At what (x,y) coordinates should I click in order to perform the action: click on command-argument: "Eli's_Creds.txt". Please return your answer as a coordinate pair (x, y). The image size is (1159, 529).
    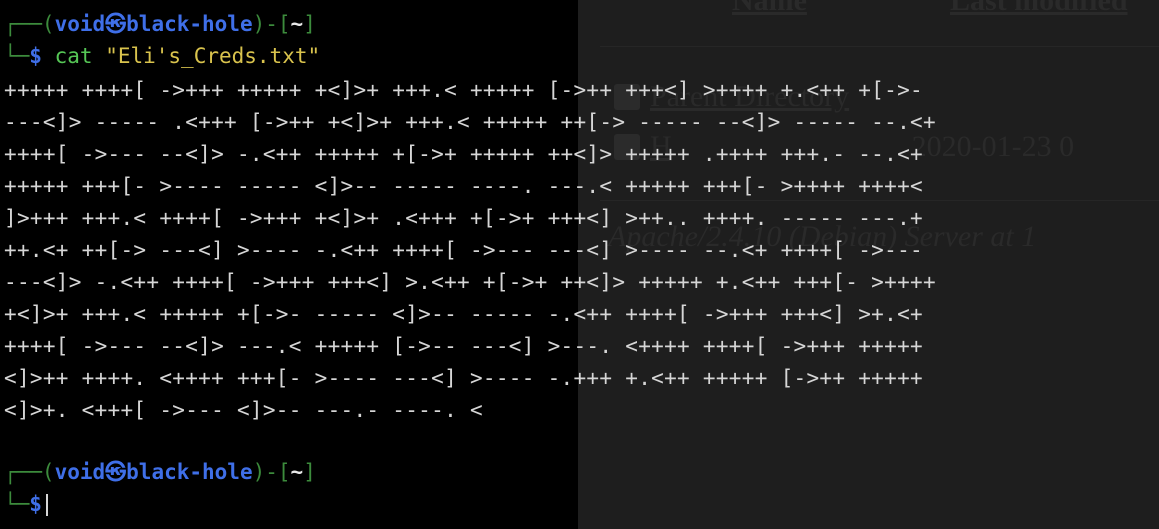
    Looking at the image, I should click on (213, 56).